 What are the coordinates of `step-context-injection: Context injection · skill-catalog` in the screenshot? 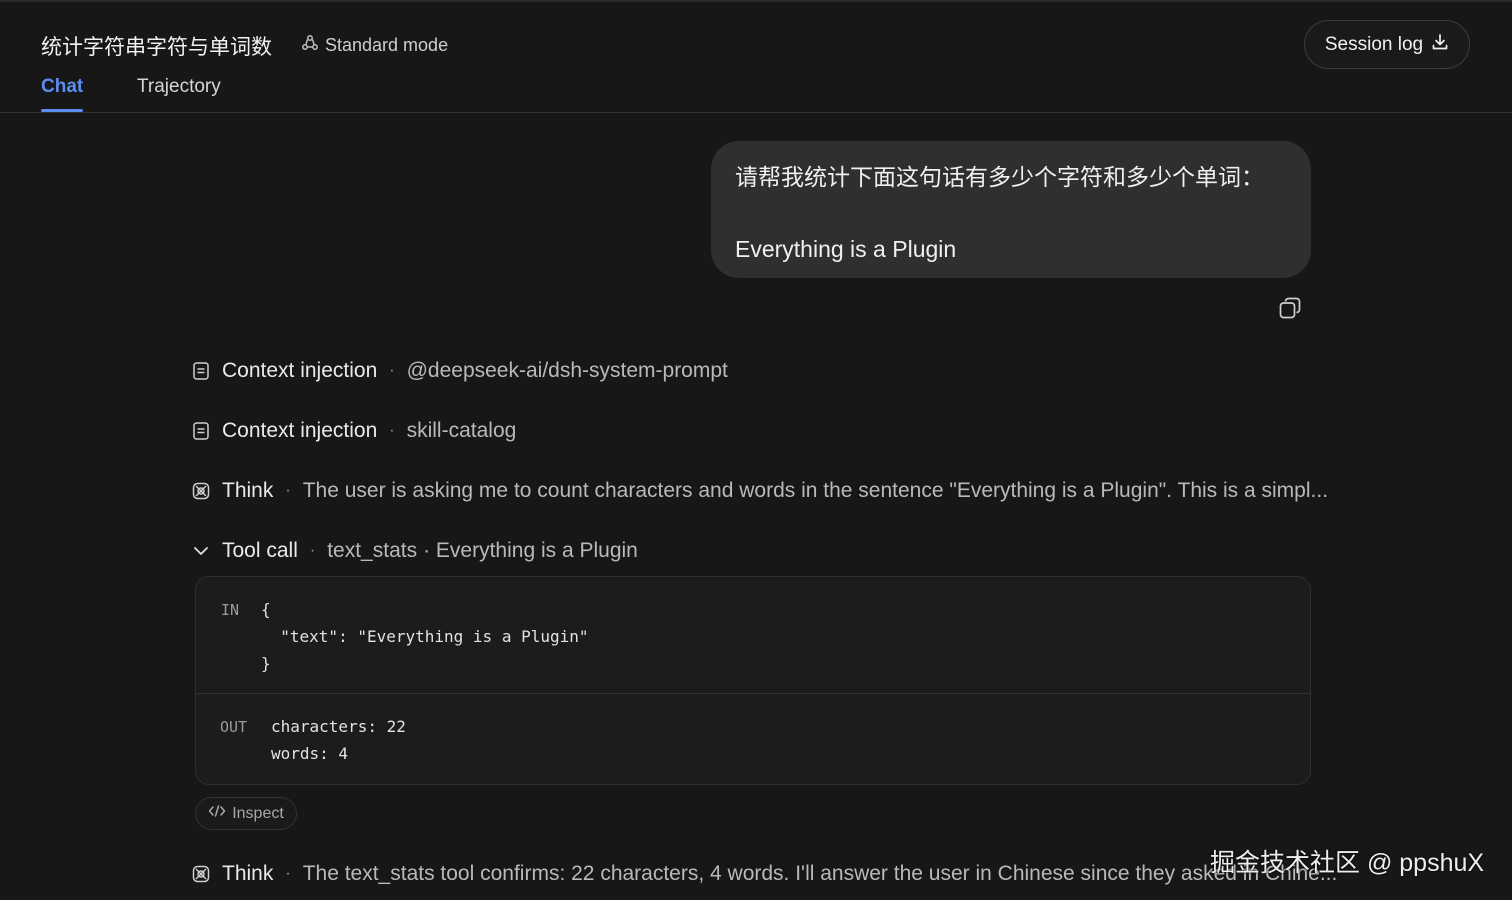 It's located at (353, 431).